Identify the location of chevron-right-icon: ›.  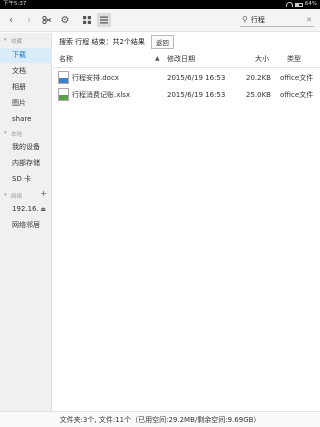
(29, 20).